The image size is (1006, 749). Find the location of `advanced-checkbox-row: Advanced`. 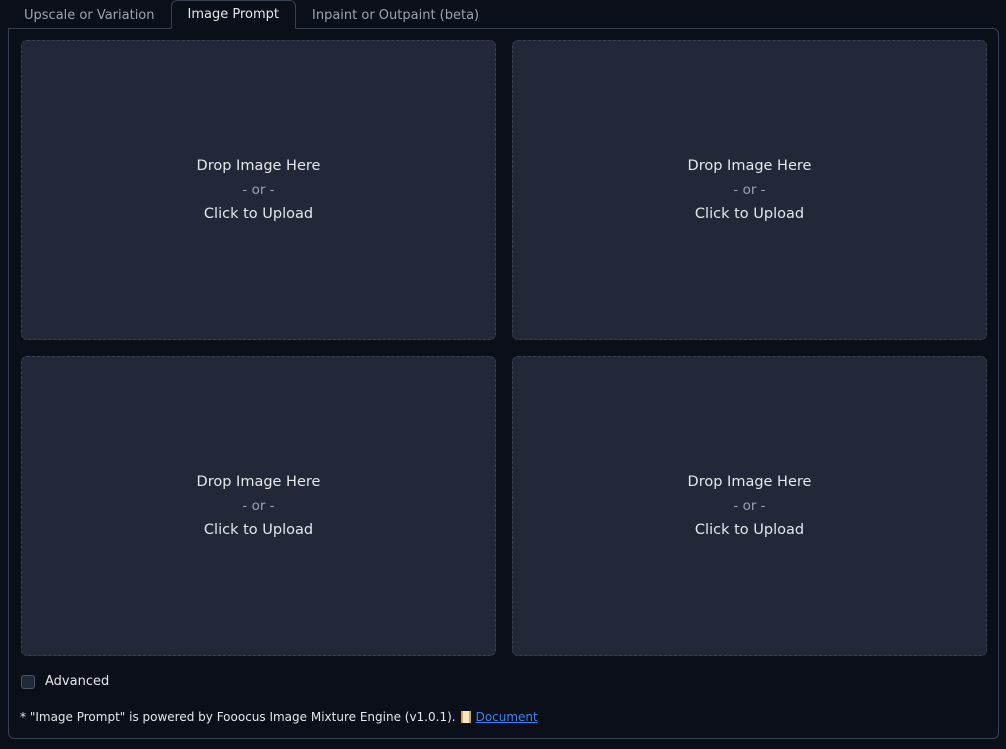

advanced-checkbox-row: Advanced is located at coordinates (65, 681).